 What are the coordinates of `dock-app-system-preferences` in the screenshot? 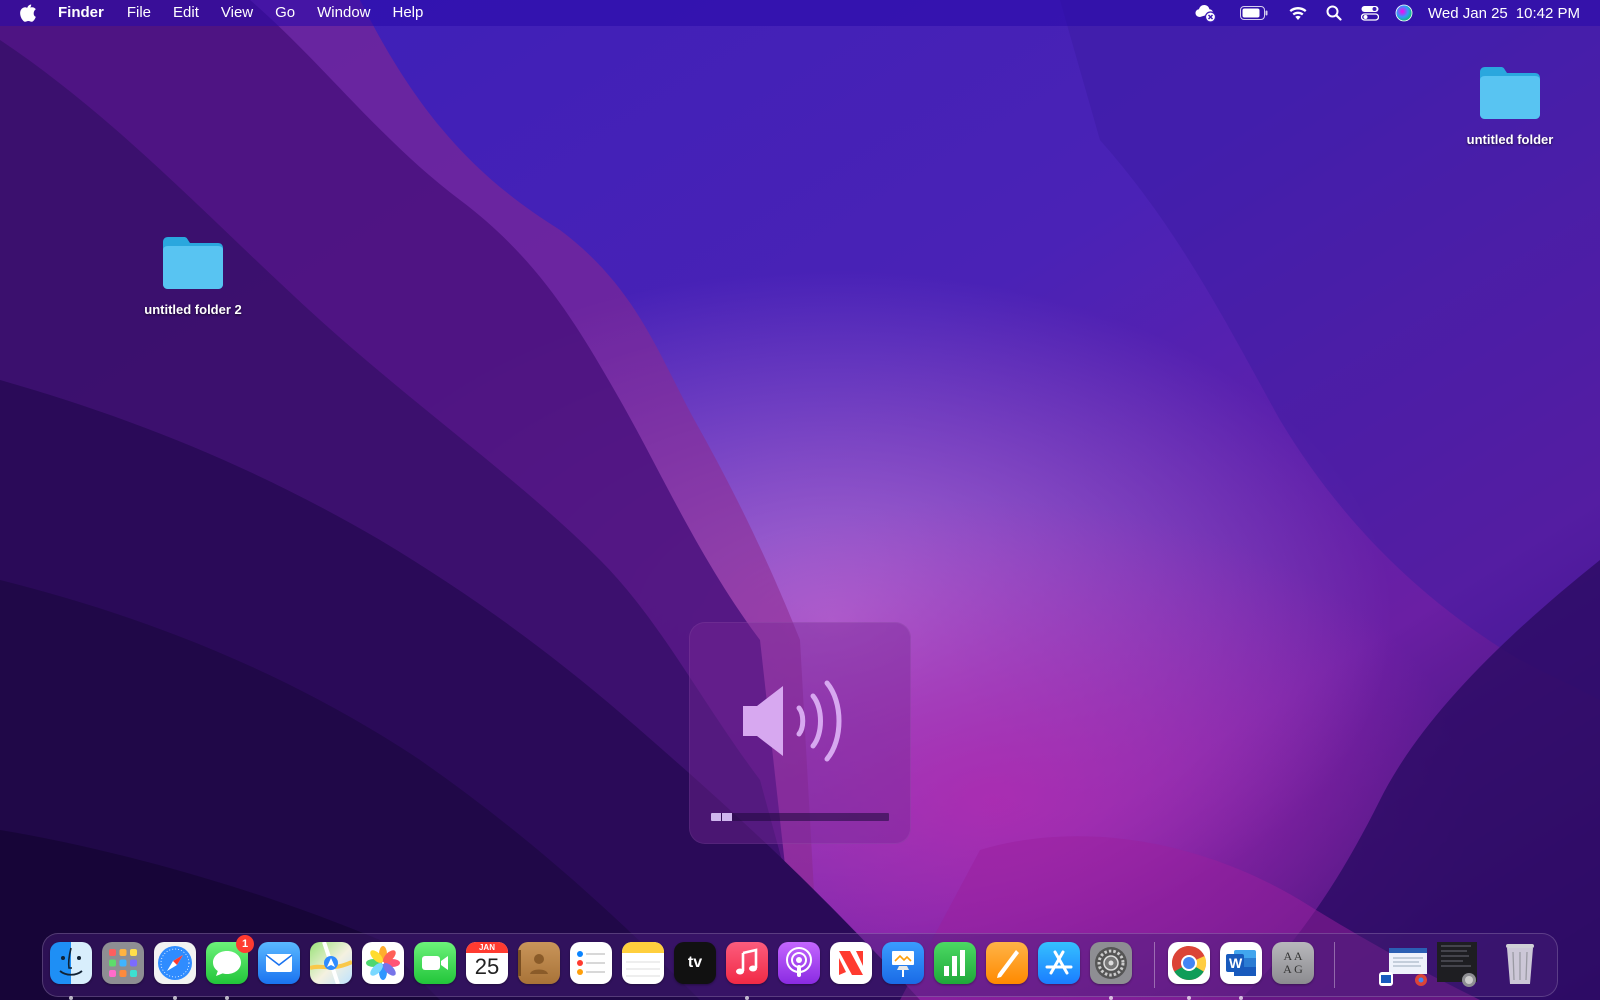 It's located at (1112, 971).